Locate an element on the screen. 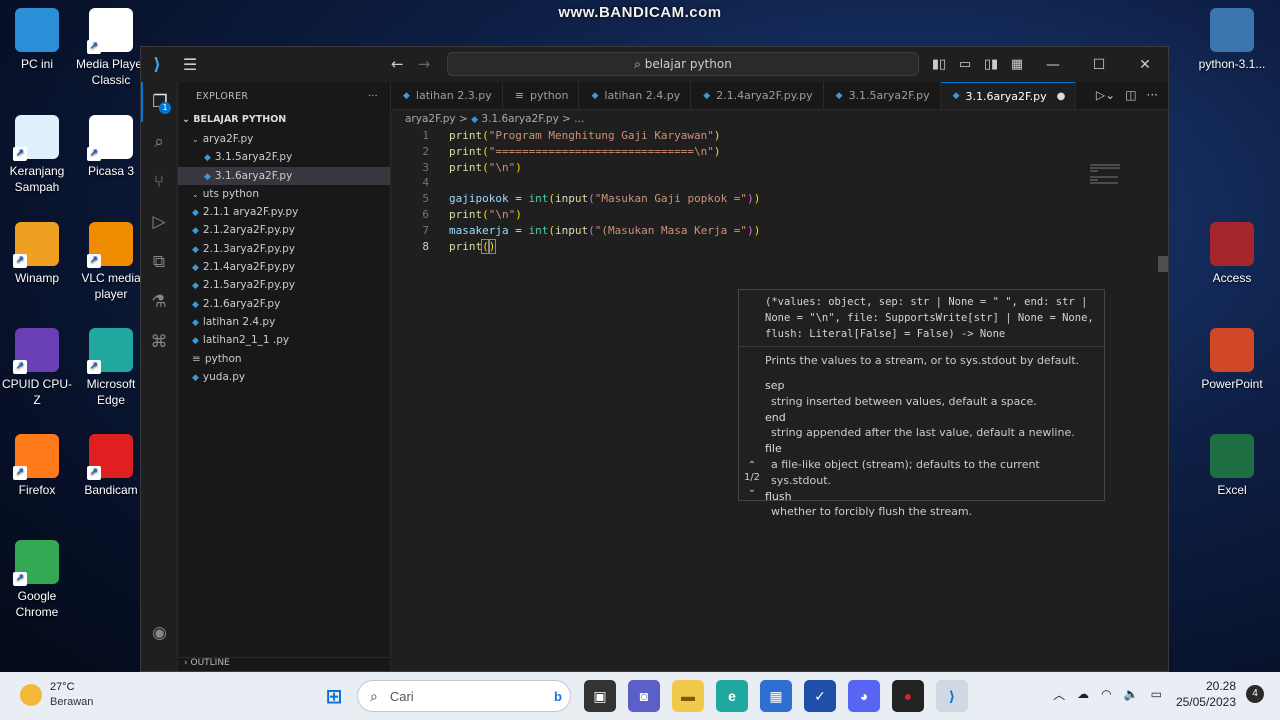 Image resolution: width=1280 pixels, height=720 pixels. split-editor-icon: ◫ is located at coordinates (1130, 95).